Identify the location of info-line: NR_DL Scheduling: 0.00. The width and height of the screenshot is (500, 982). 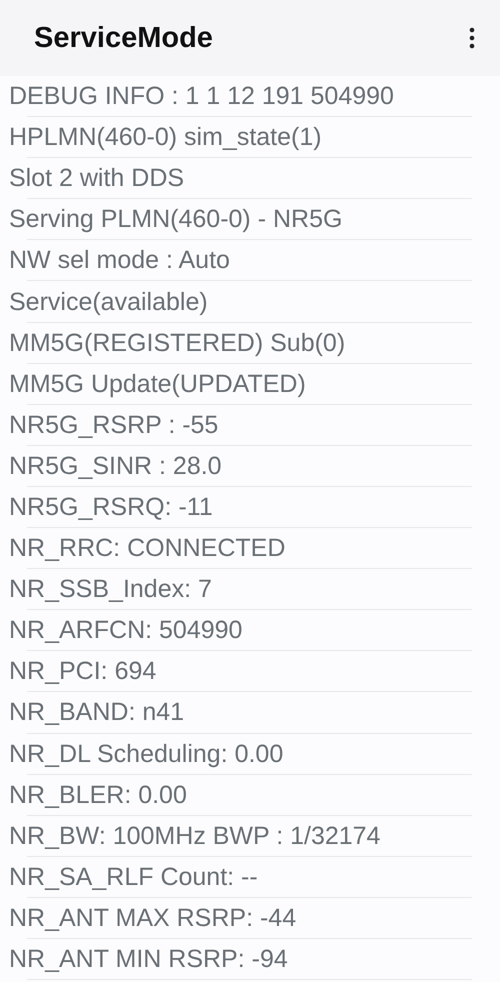
(146, 754).